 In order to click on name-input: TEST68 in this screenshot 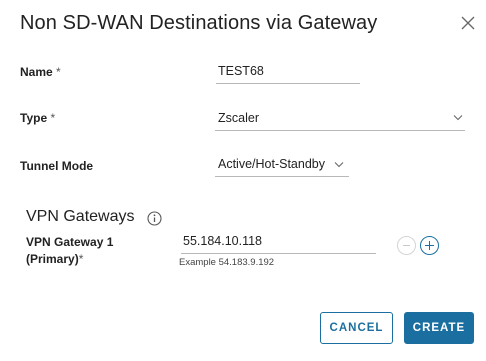, I will do `click(288, 74)`.